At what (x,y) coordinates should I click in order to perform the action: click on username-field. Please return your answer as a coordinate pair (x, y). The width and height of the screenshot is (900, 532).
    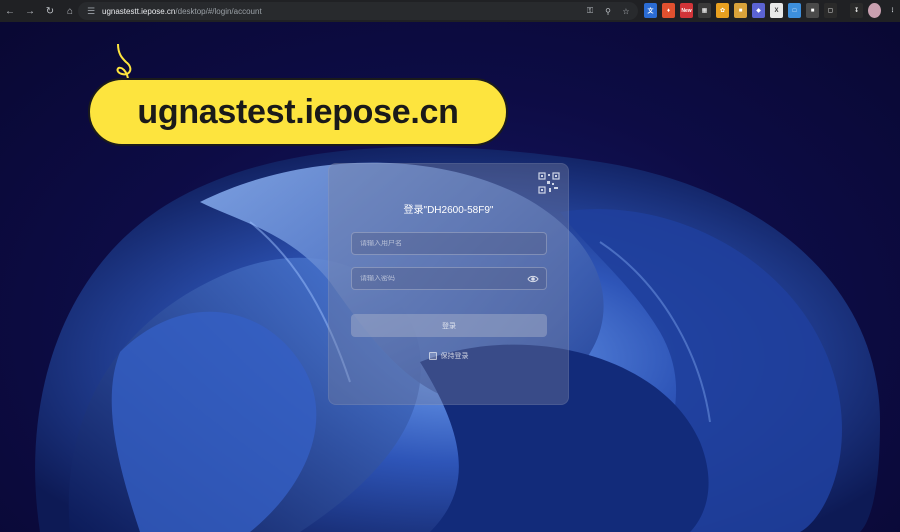
    Looking at the image, I should click on (449, 243).